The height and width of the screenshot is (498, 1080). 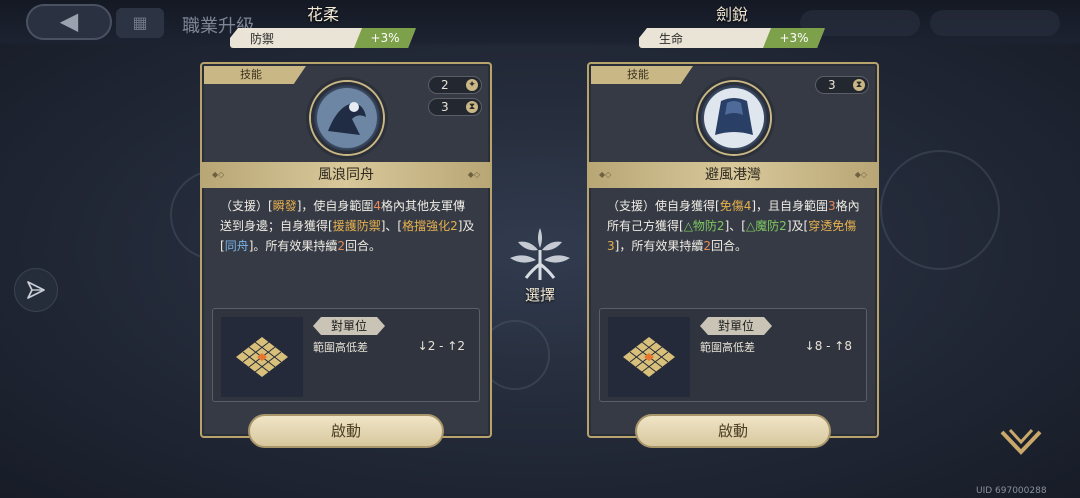 What do you see at coordinates (322, 14) in the screenshot?
I see `char-name: 花柔` at bounding box center [322, 14].